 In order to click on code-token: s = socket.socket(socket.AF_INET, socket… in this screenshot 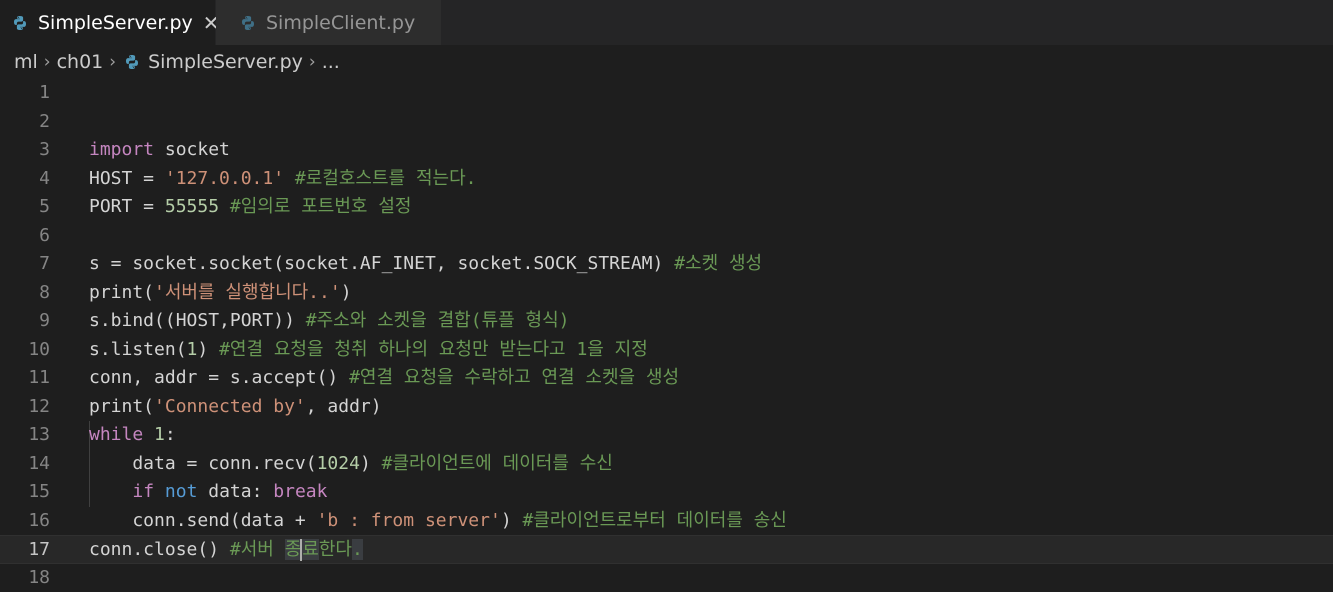, I will do `click(376, 263)`.